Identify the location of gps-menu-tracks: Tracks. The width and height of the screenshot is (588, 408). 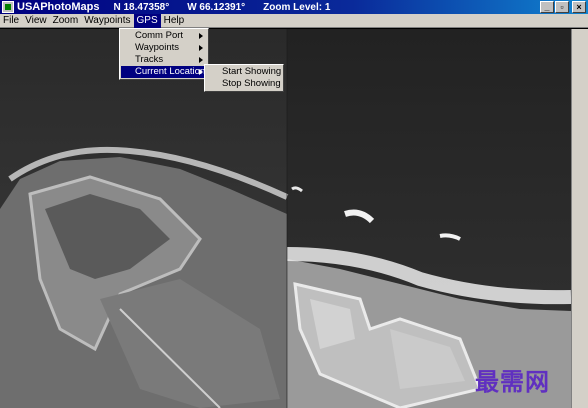
(164, 60).